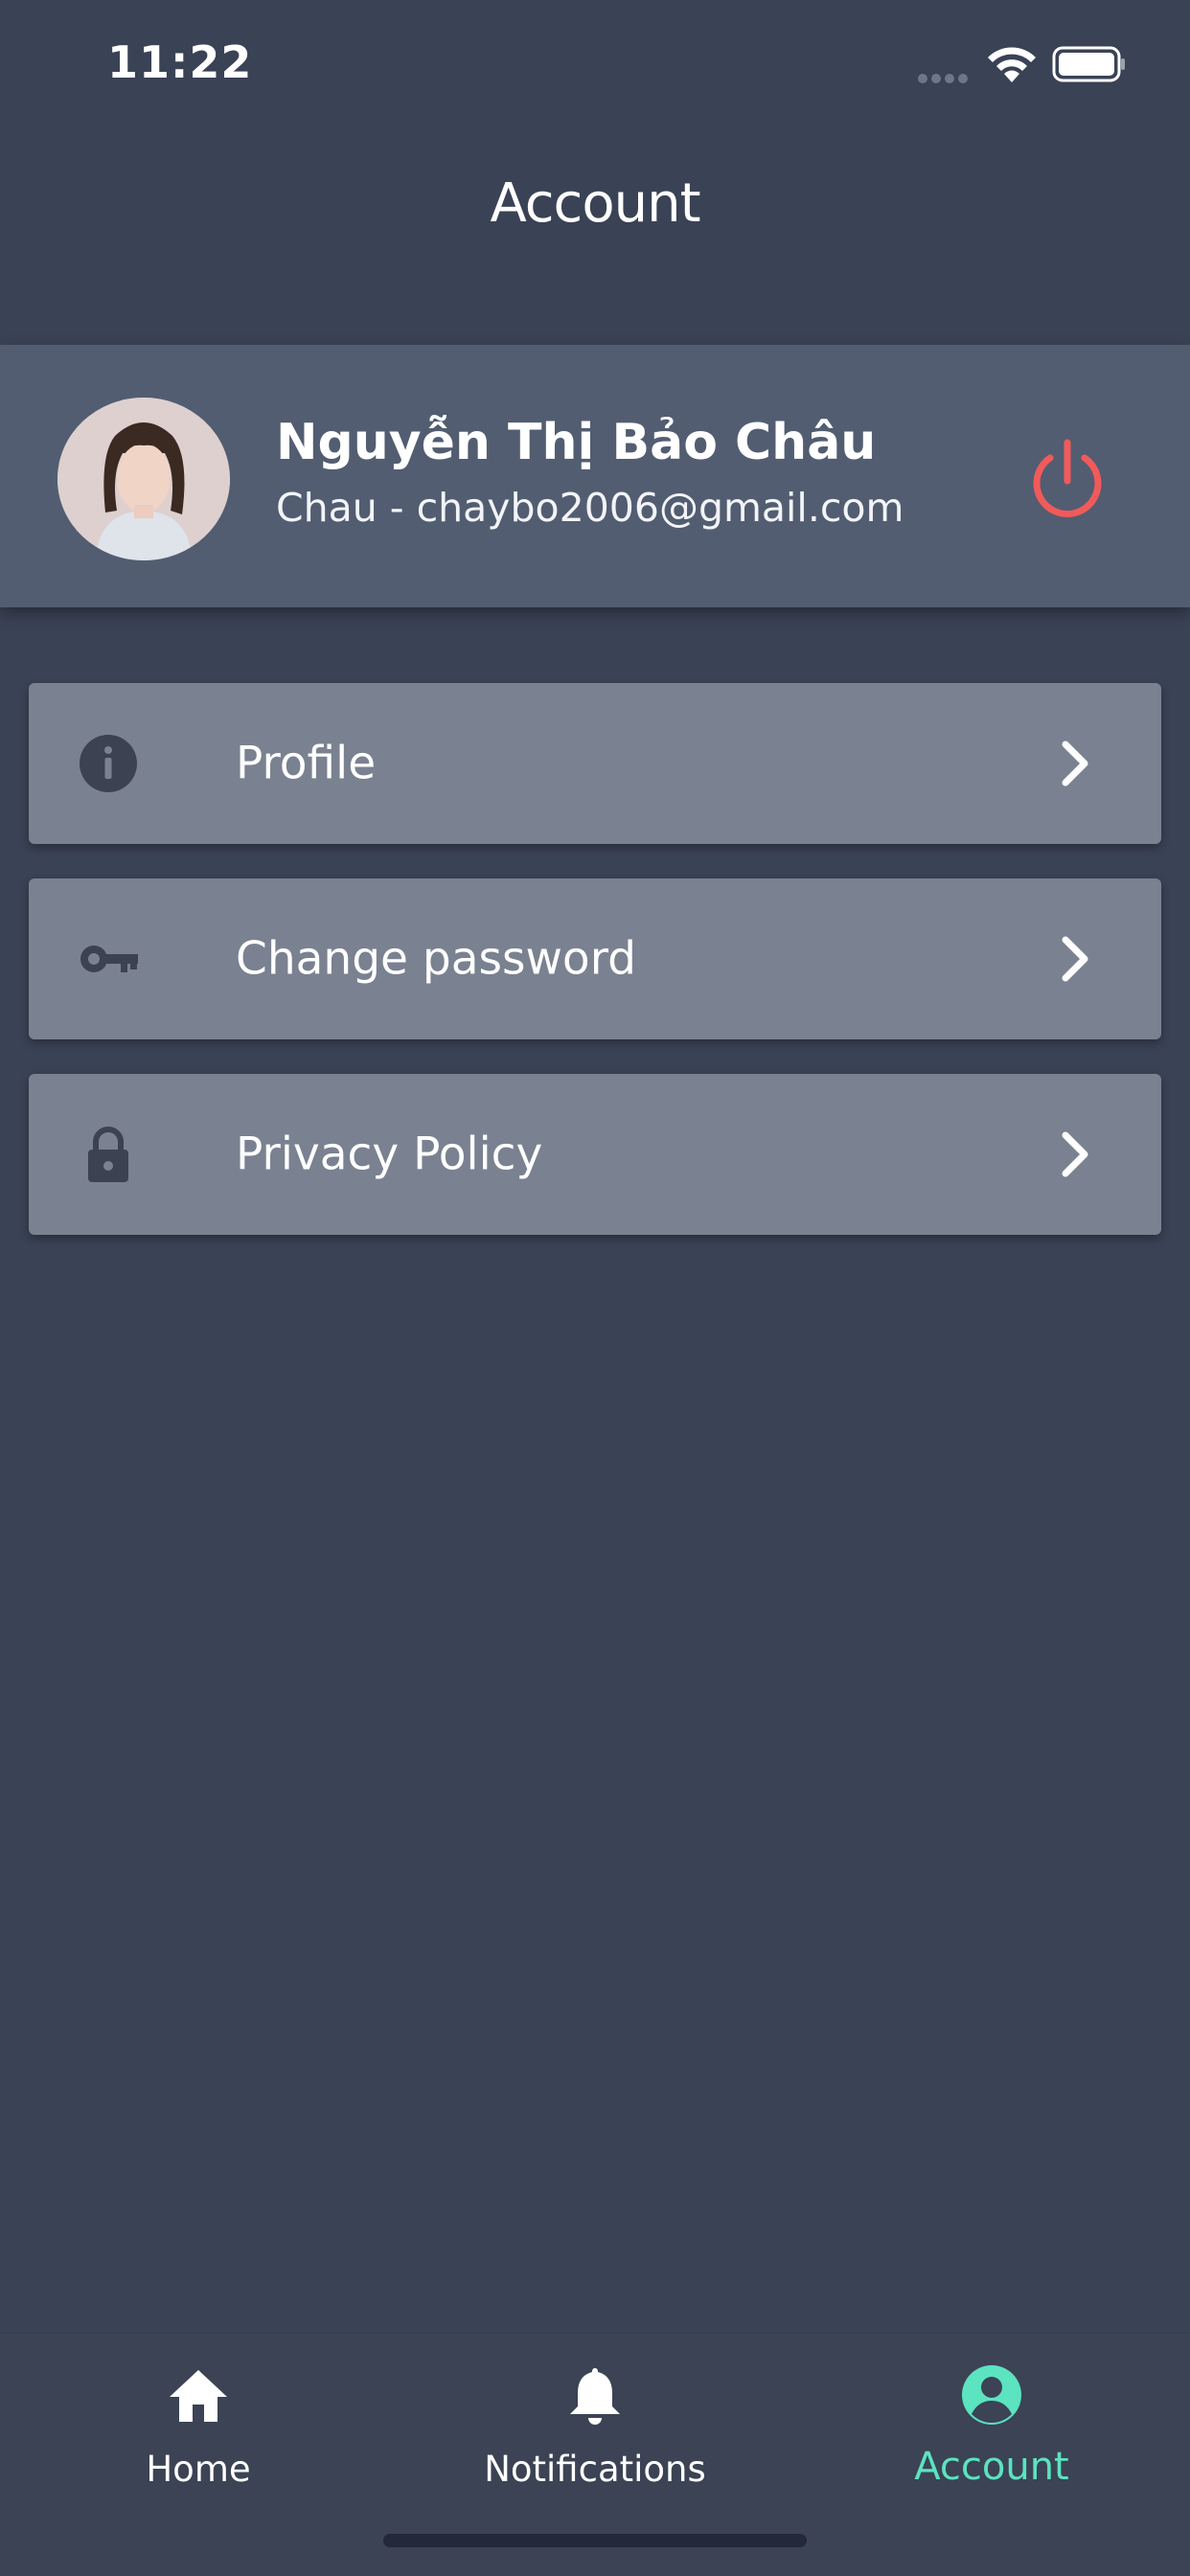 The width and height of the screenshot is (1190, 2576). I want to click on menu-item-privacy-policy: Privacy Policy, so click(595, 1154).